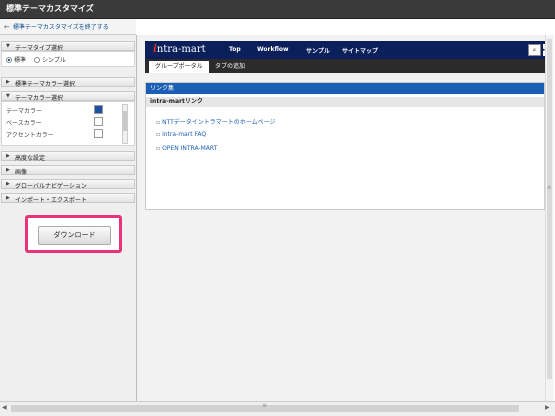 This screenshot has width=555, height=416. I want to click on link-intramart-faq: ▫ intra-mart FAQ, so click(181, 134).